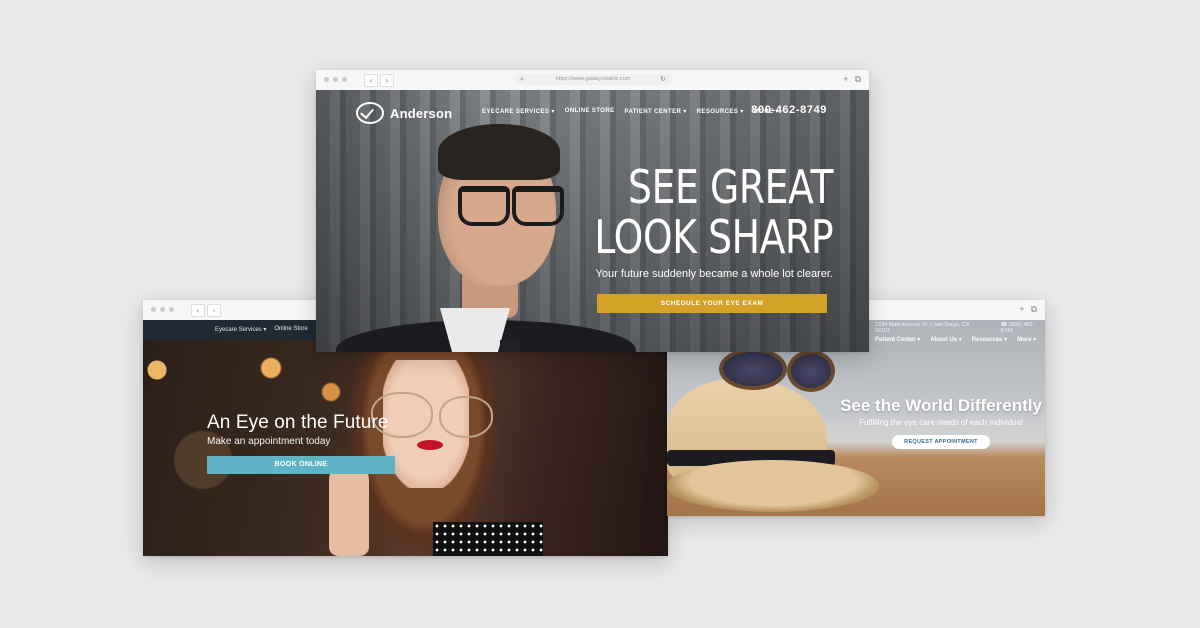  Describe the element at coordinates (712, 303) in the screenshot. I see `schedule-eye-exam-button: SCHEDULE YOUR EYE EXAM` at that location.